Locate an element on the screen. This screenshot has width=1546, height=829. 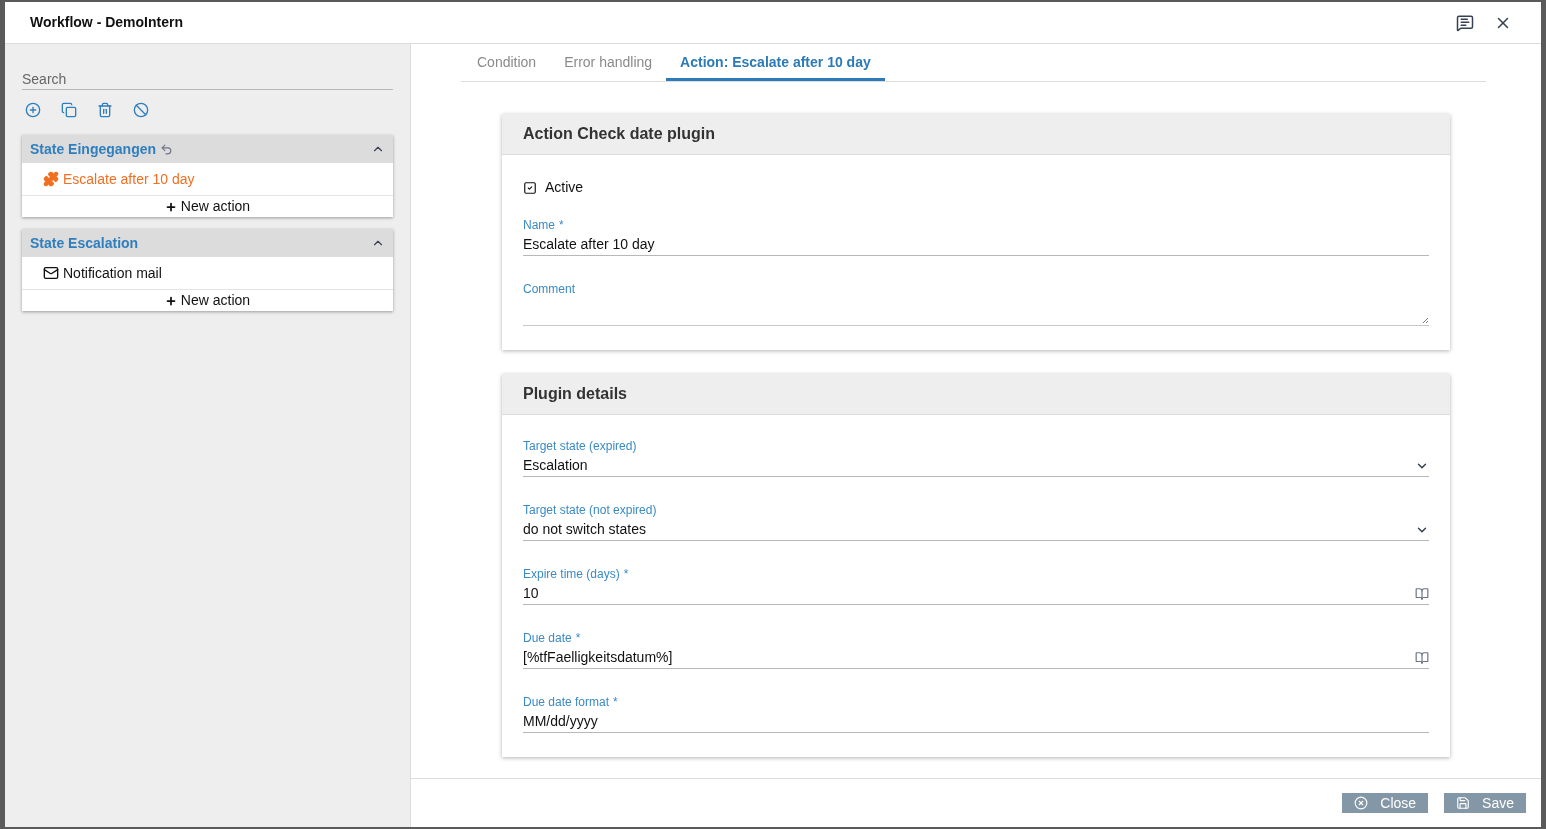
state-title: State Escalation is located at coordinates (84, 243).